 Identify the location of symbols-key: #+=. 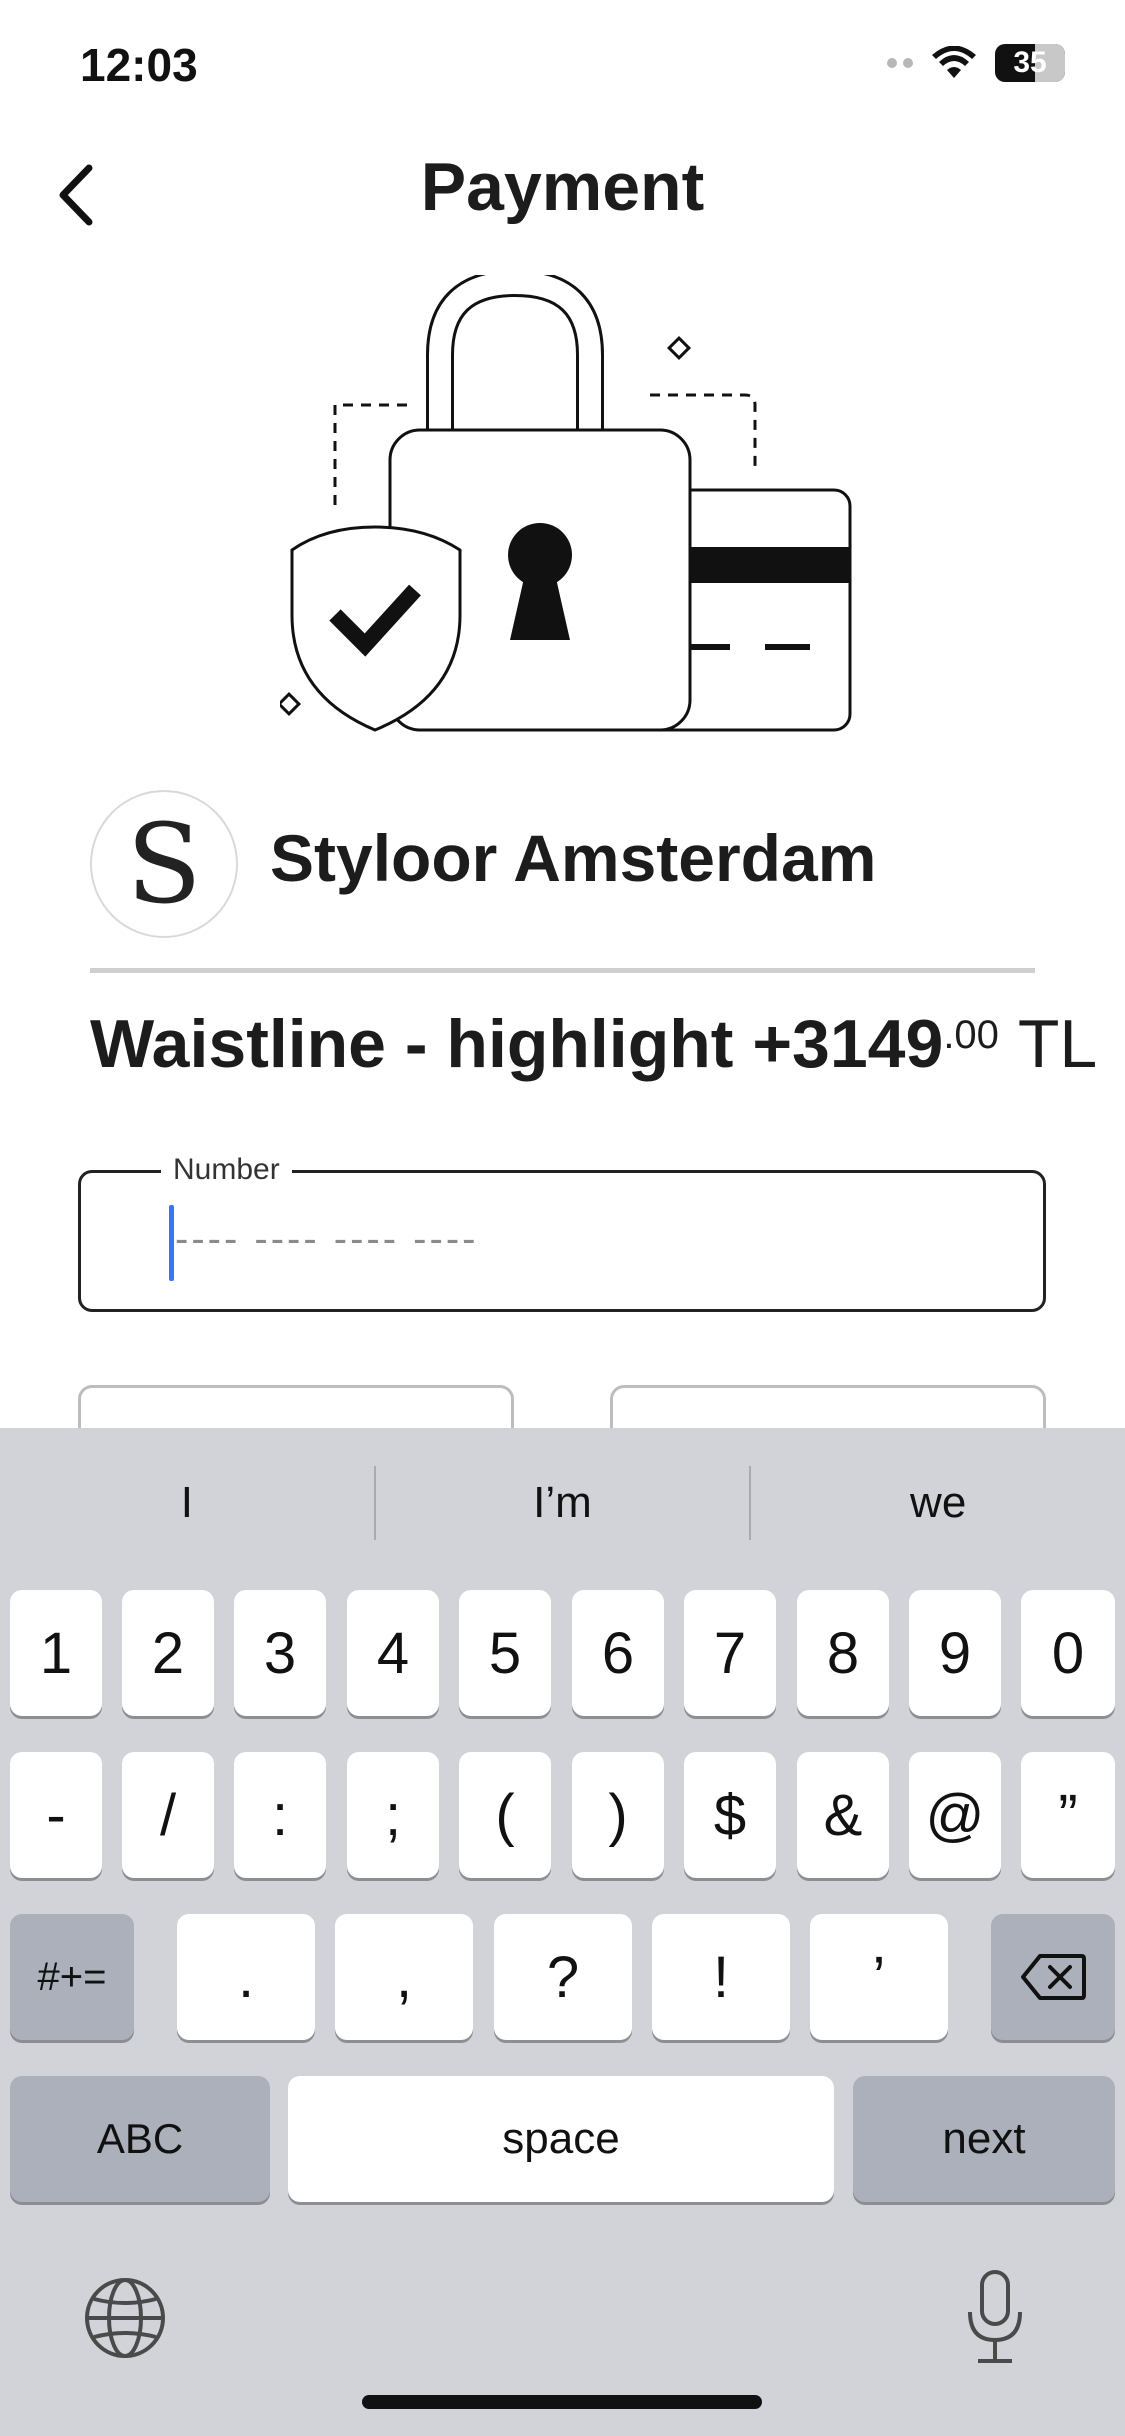
(72, 1977).